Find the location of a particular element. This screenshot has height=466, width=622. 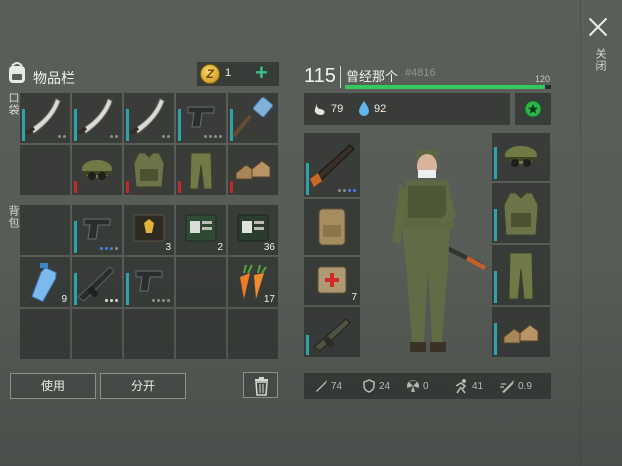

secondary-weapon-slot is located at coordinates (332, 332).